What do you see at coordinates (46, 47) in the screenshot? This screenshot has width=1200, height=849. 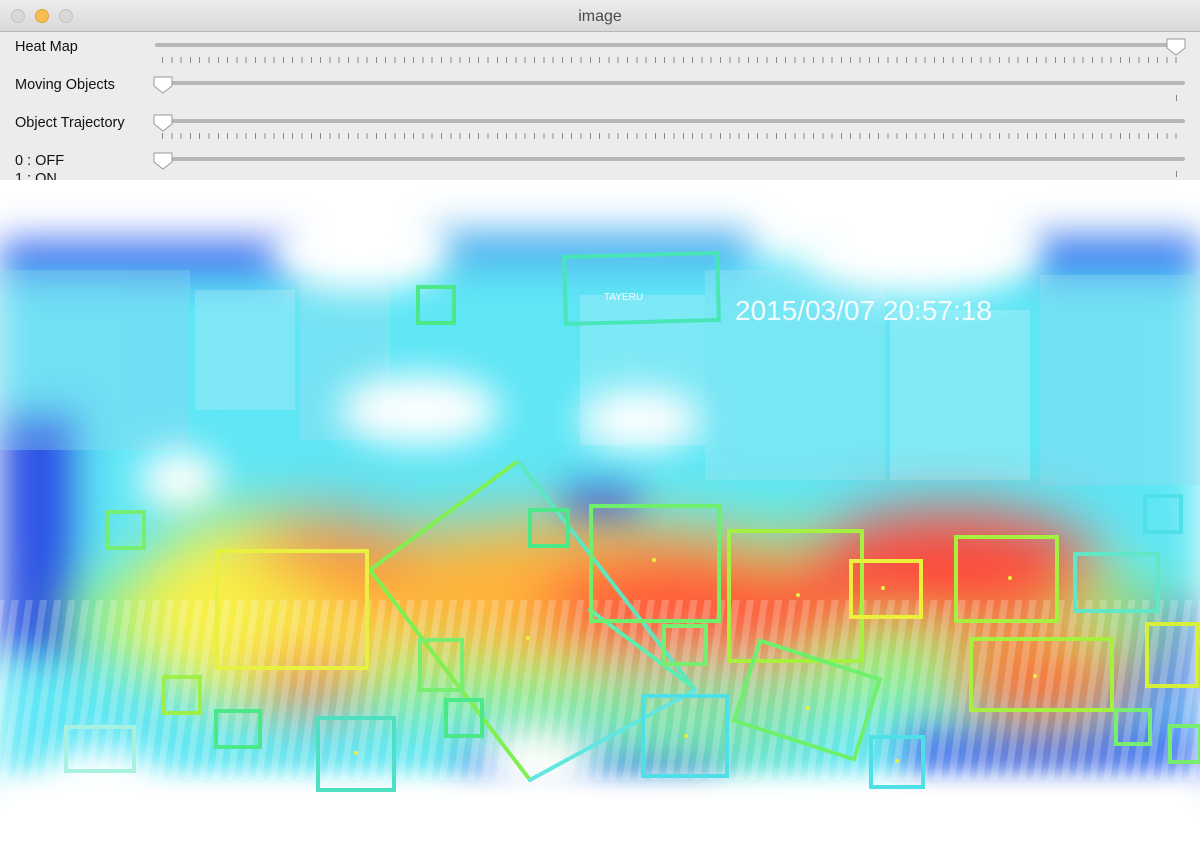 I see `heat-map-label: Heat Map` at bounding box center [46, 47].